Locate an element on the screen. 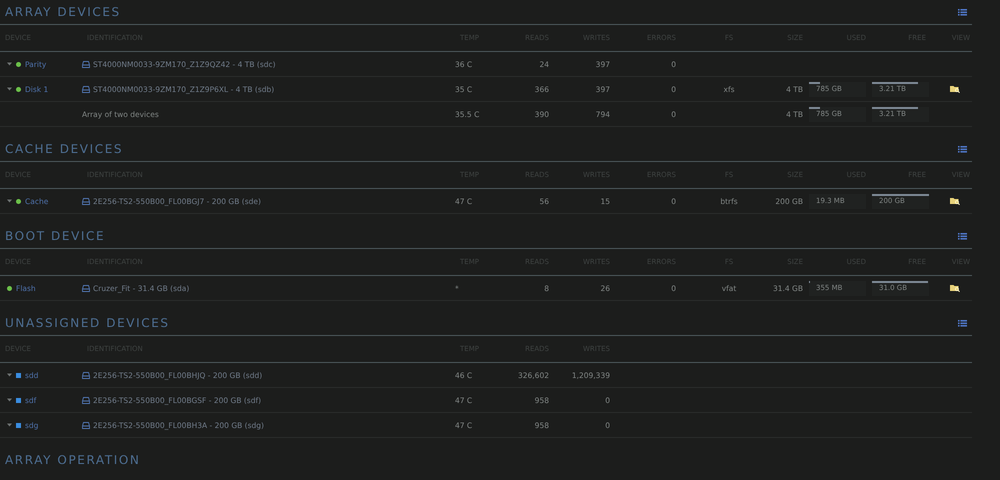  section-title: ARRAY DEVICES is located at coordinates (63, 12).